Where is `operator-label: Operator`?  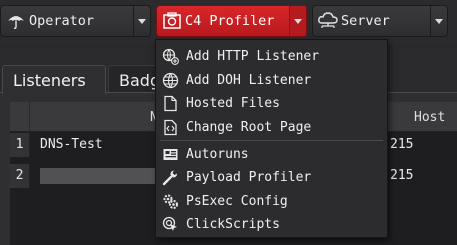 operator-label: Operator is located at coordinates (62, 21).